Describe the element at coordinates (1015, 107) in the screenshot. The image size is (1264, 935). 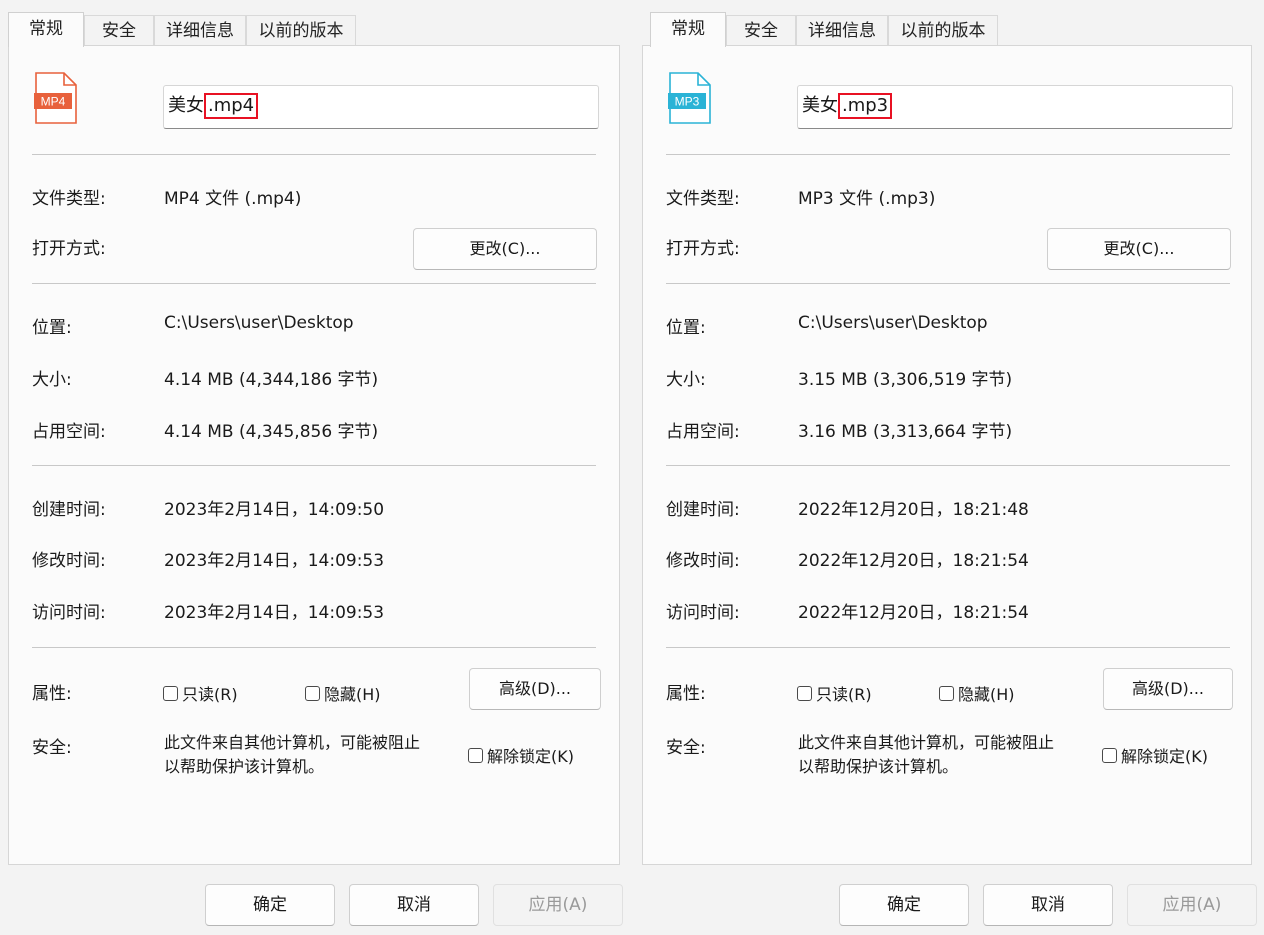
I see `file-name-input: 美女 .mp3` at that location.